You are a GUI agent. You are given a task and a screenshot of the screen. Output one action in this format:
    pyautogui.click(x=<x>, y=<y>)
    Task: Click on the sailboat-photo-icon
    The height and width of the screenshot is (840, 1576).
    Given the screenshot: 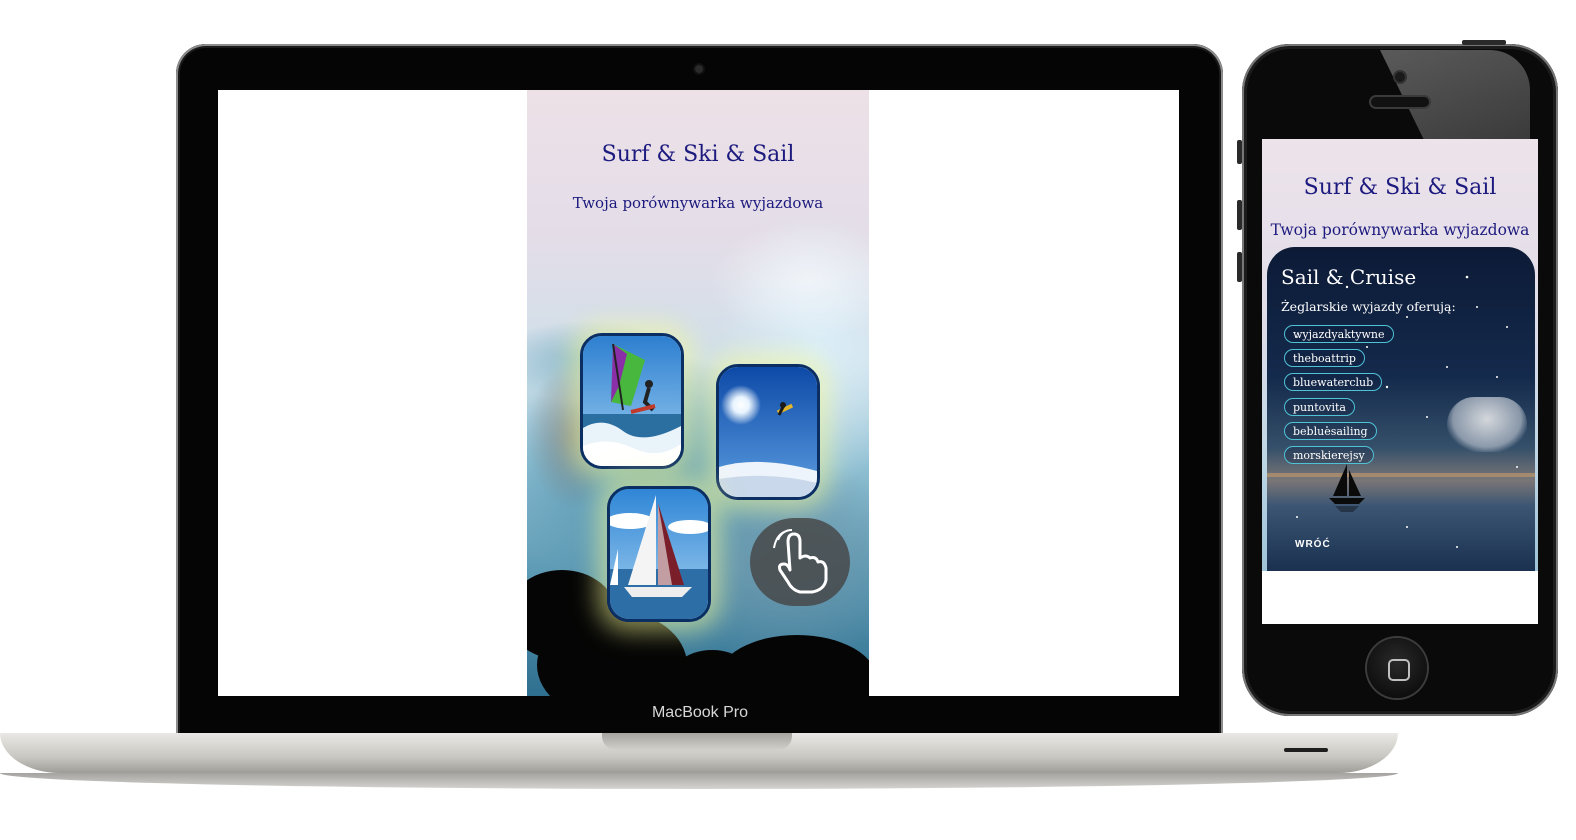 What is the action you would take?
    pyautogui.click(x=659, y=554)
    